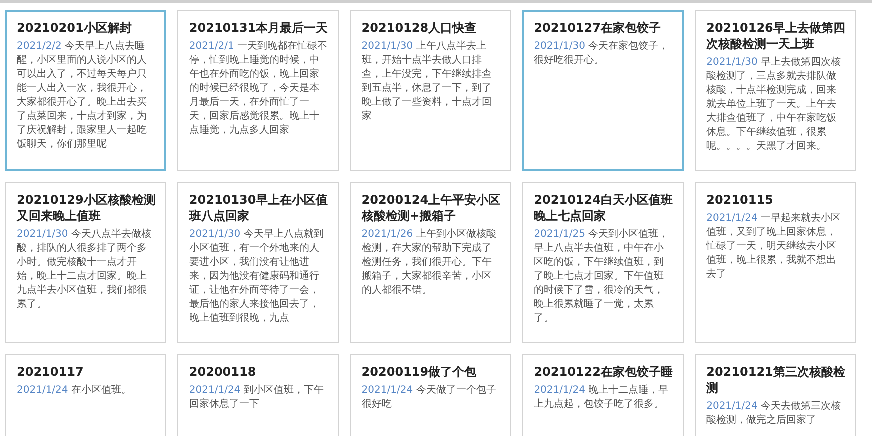 The height and width of the screenshot is (436, 872). What do you see at coordinates (432, 208) in the screenshot?
I see `entry-title: 20200124上午平安小区核酸检测+搬箱子` at bounding box center [432, 208].